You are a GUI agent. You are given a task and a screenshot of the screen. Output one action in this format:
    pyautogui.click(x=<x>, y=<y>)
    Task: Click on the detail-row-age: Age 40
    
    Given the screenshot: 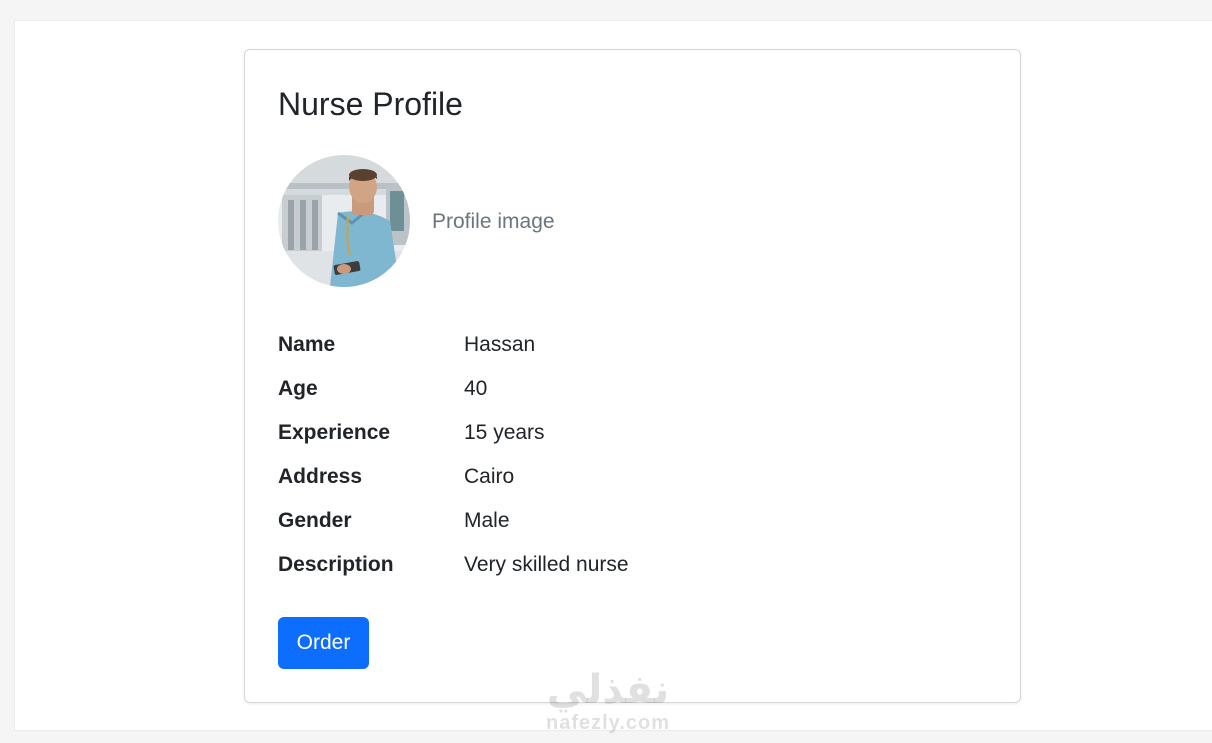 What is the action you would take?
    pyautogui.click(x=528, y=389)
    